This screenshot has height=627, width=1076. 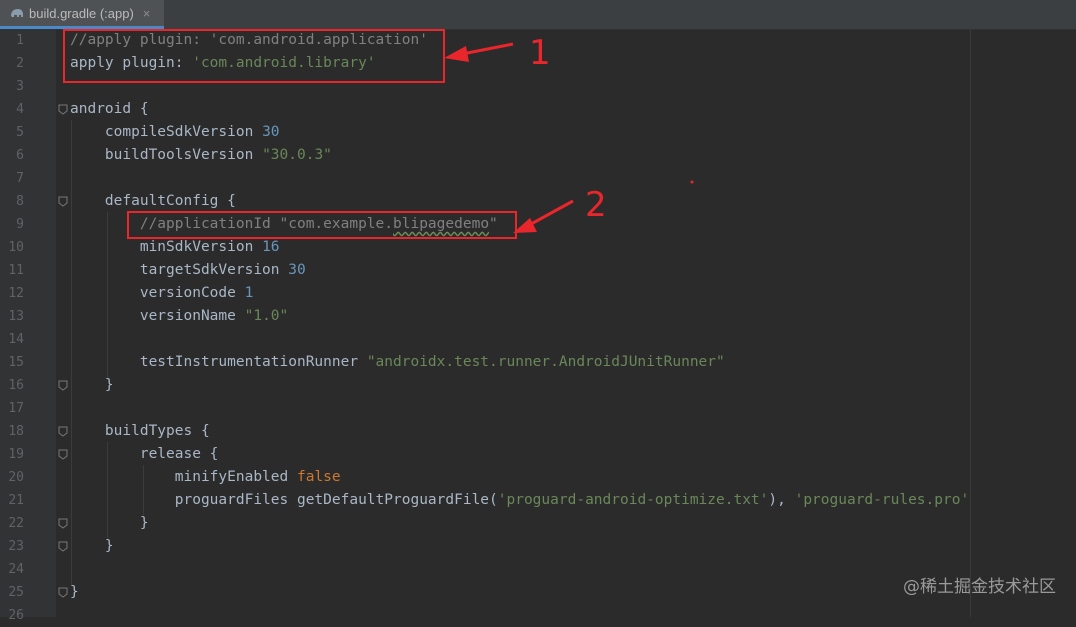 What do you see at coordinates (20, 178) in the screenshot?
I see `line-number: 7` at bounding box center [20, 178].